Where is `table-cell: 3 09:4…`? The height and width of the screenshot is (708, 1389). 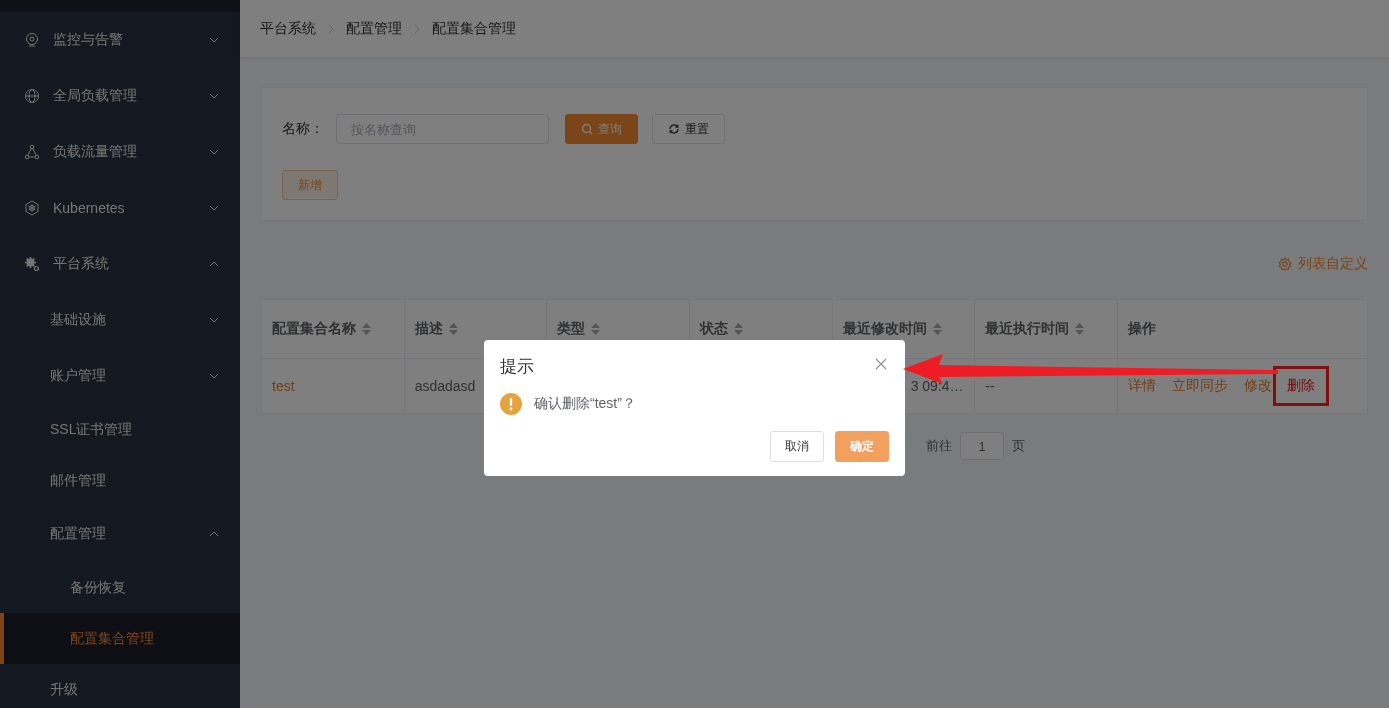 table-cell: 3 09:4… is located at coordinates (937, 386).